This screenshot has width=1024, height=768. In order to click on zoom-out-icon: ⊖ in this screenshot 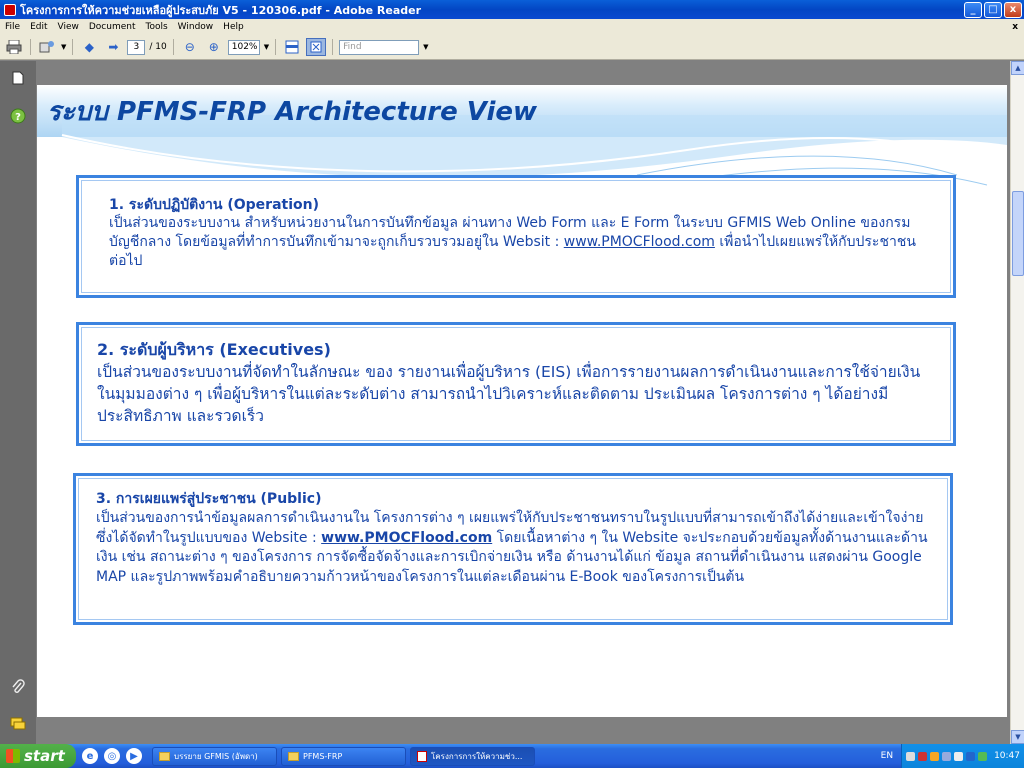, I will do `click(190, 47)`.